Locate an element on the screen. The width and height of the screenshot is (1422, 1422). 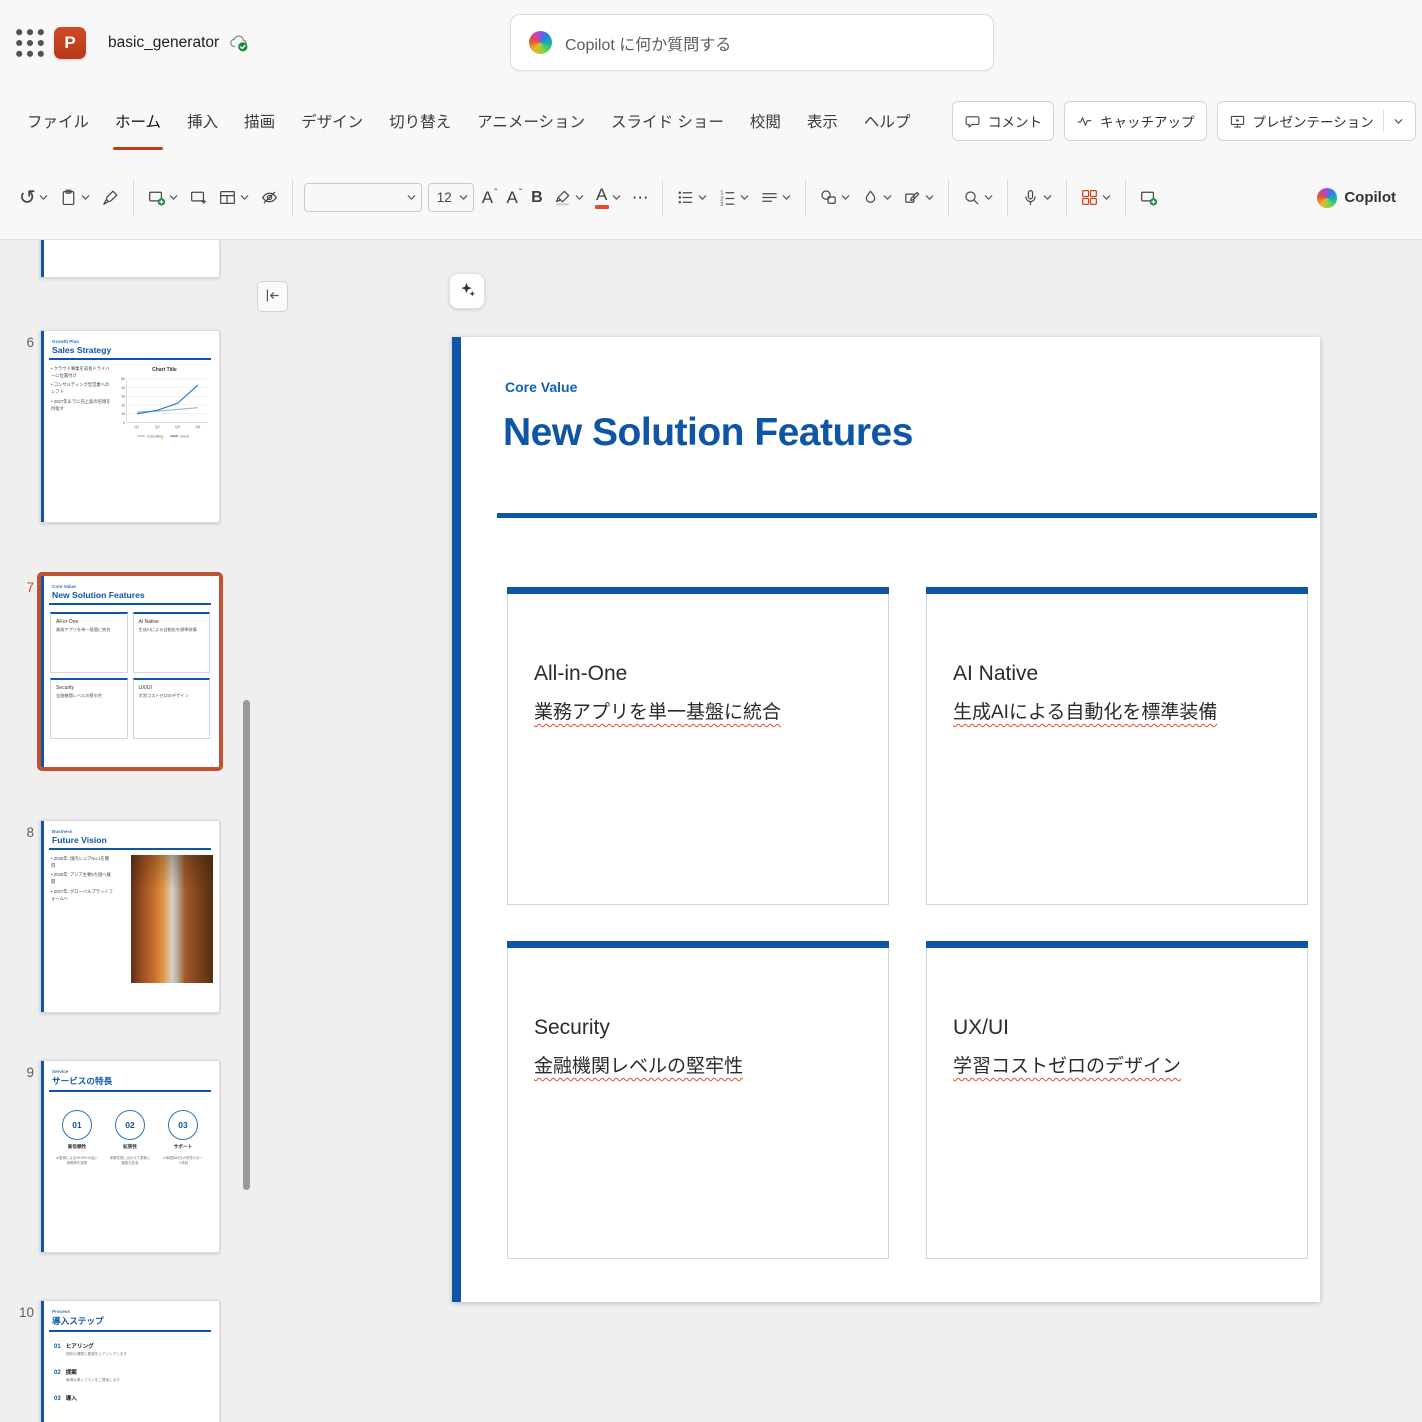
reuse-slides-button is located at coordinates (198, 198).